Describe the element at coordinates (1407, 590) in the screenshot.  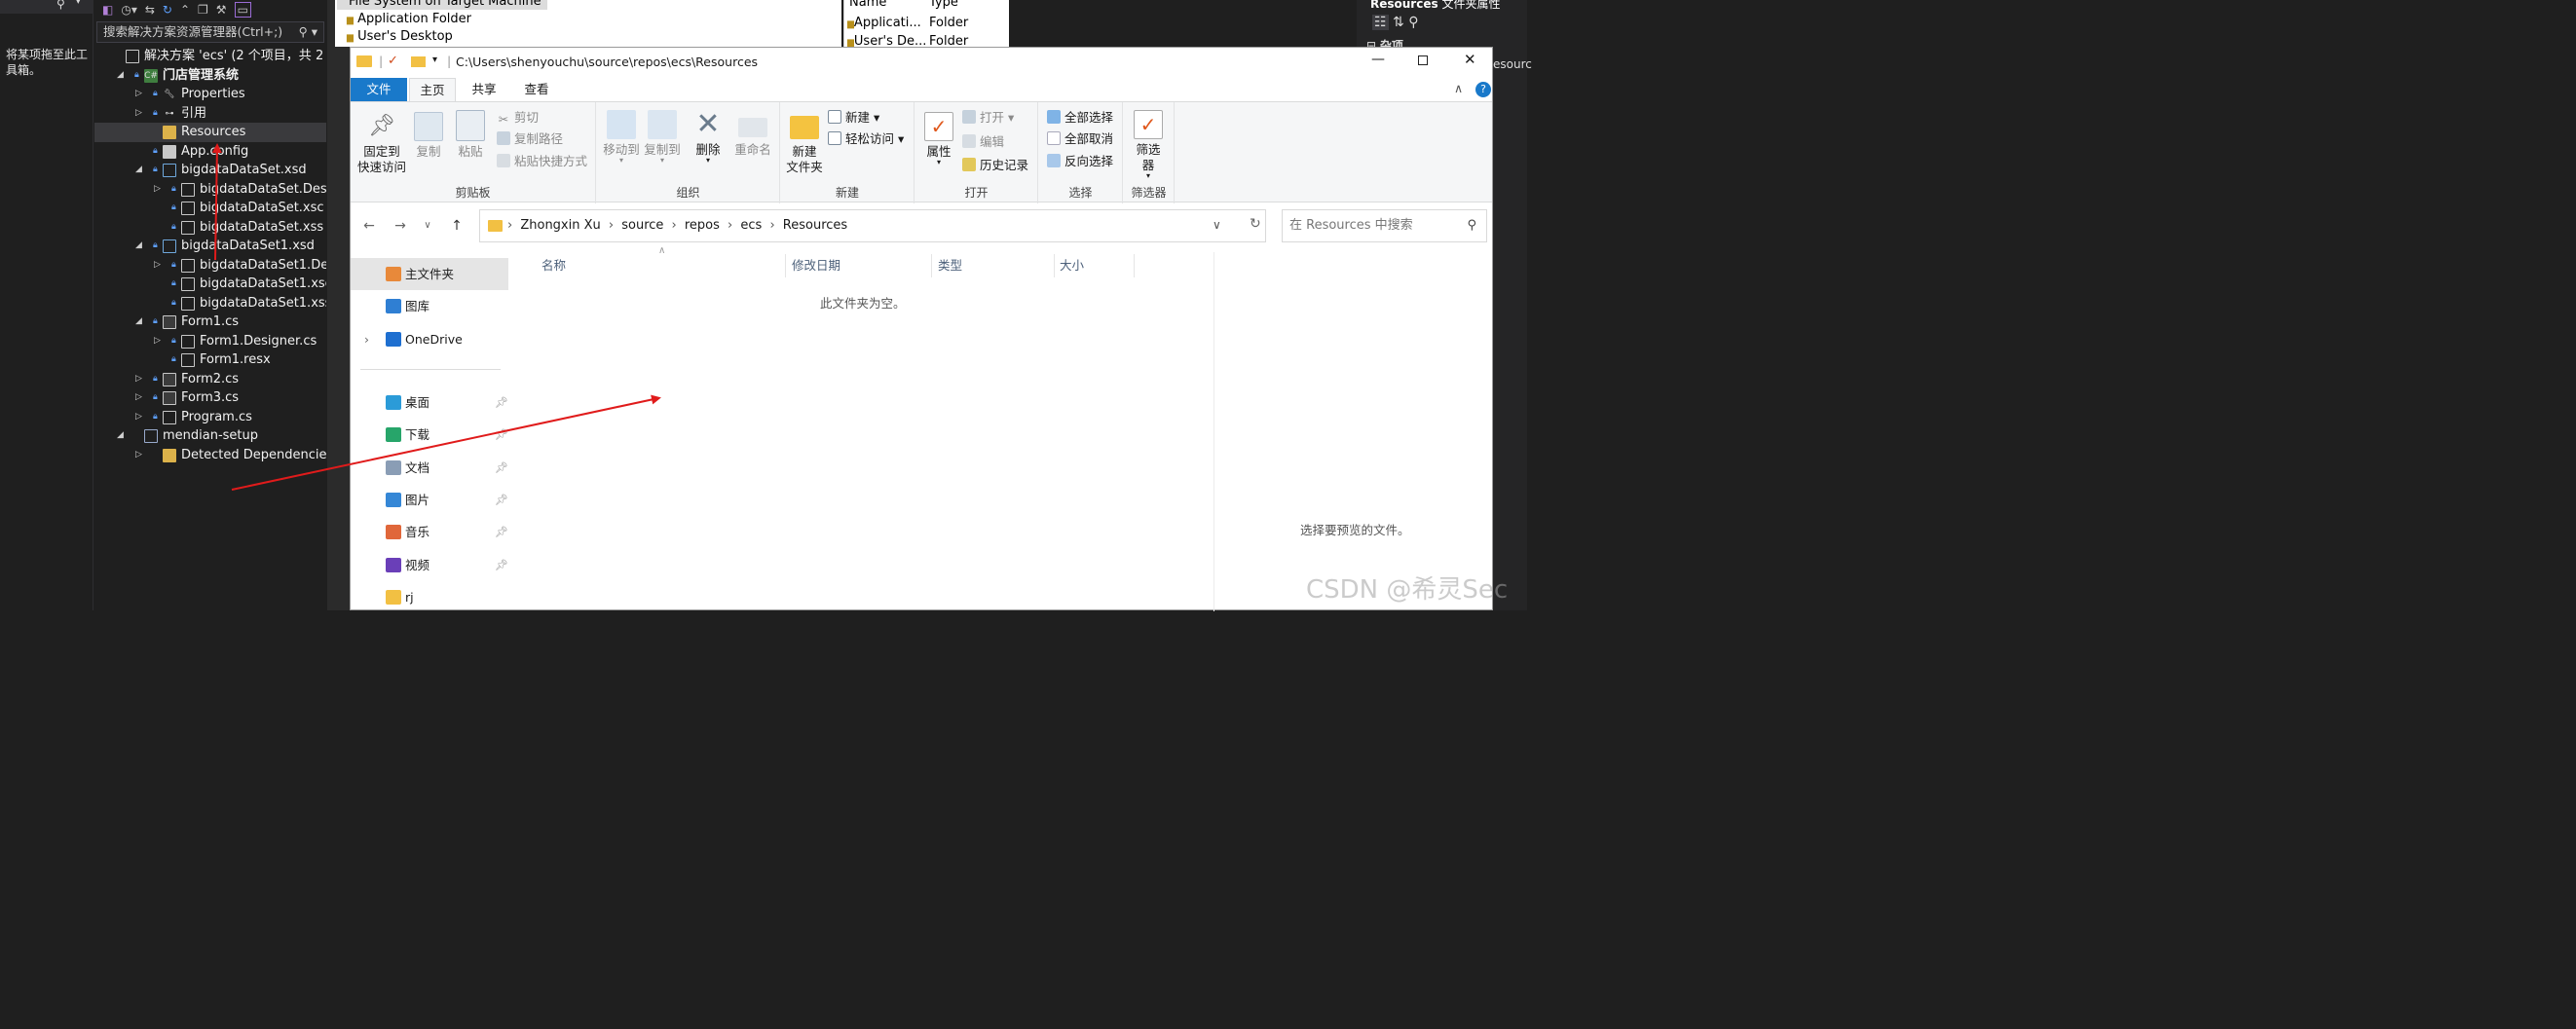
I see `watermark: CSDN @希灵Sec` at that location.